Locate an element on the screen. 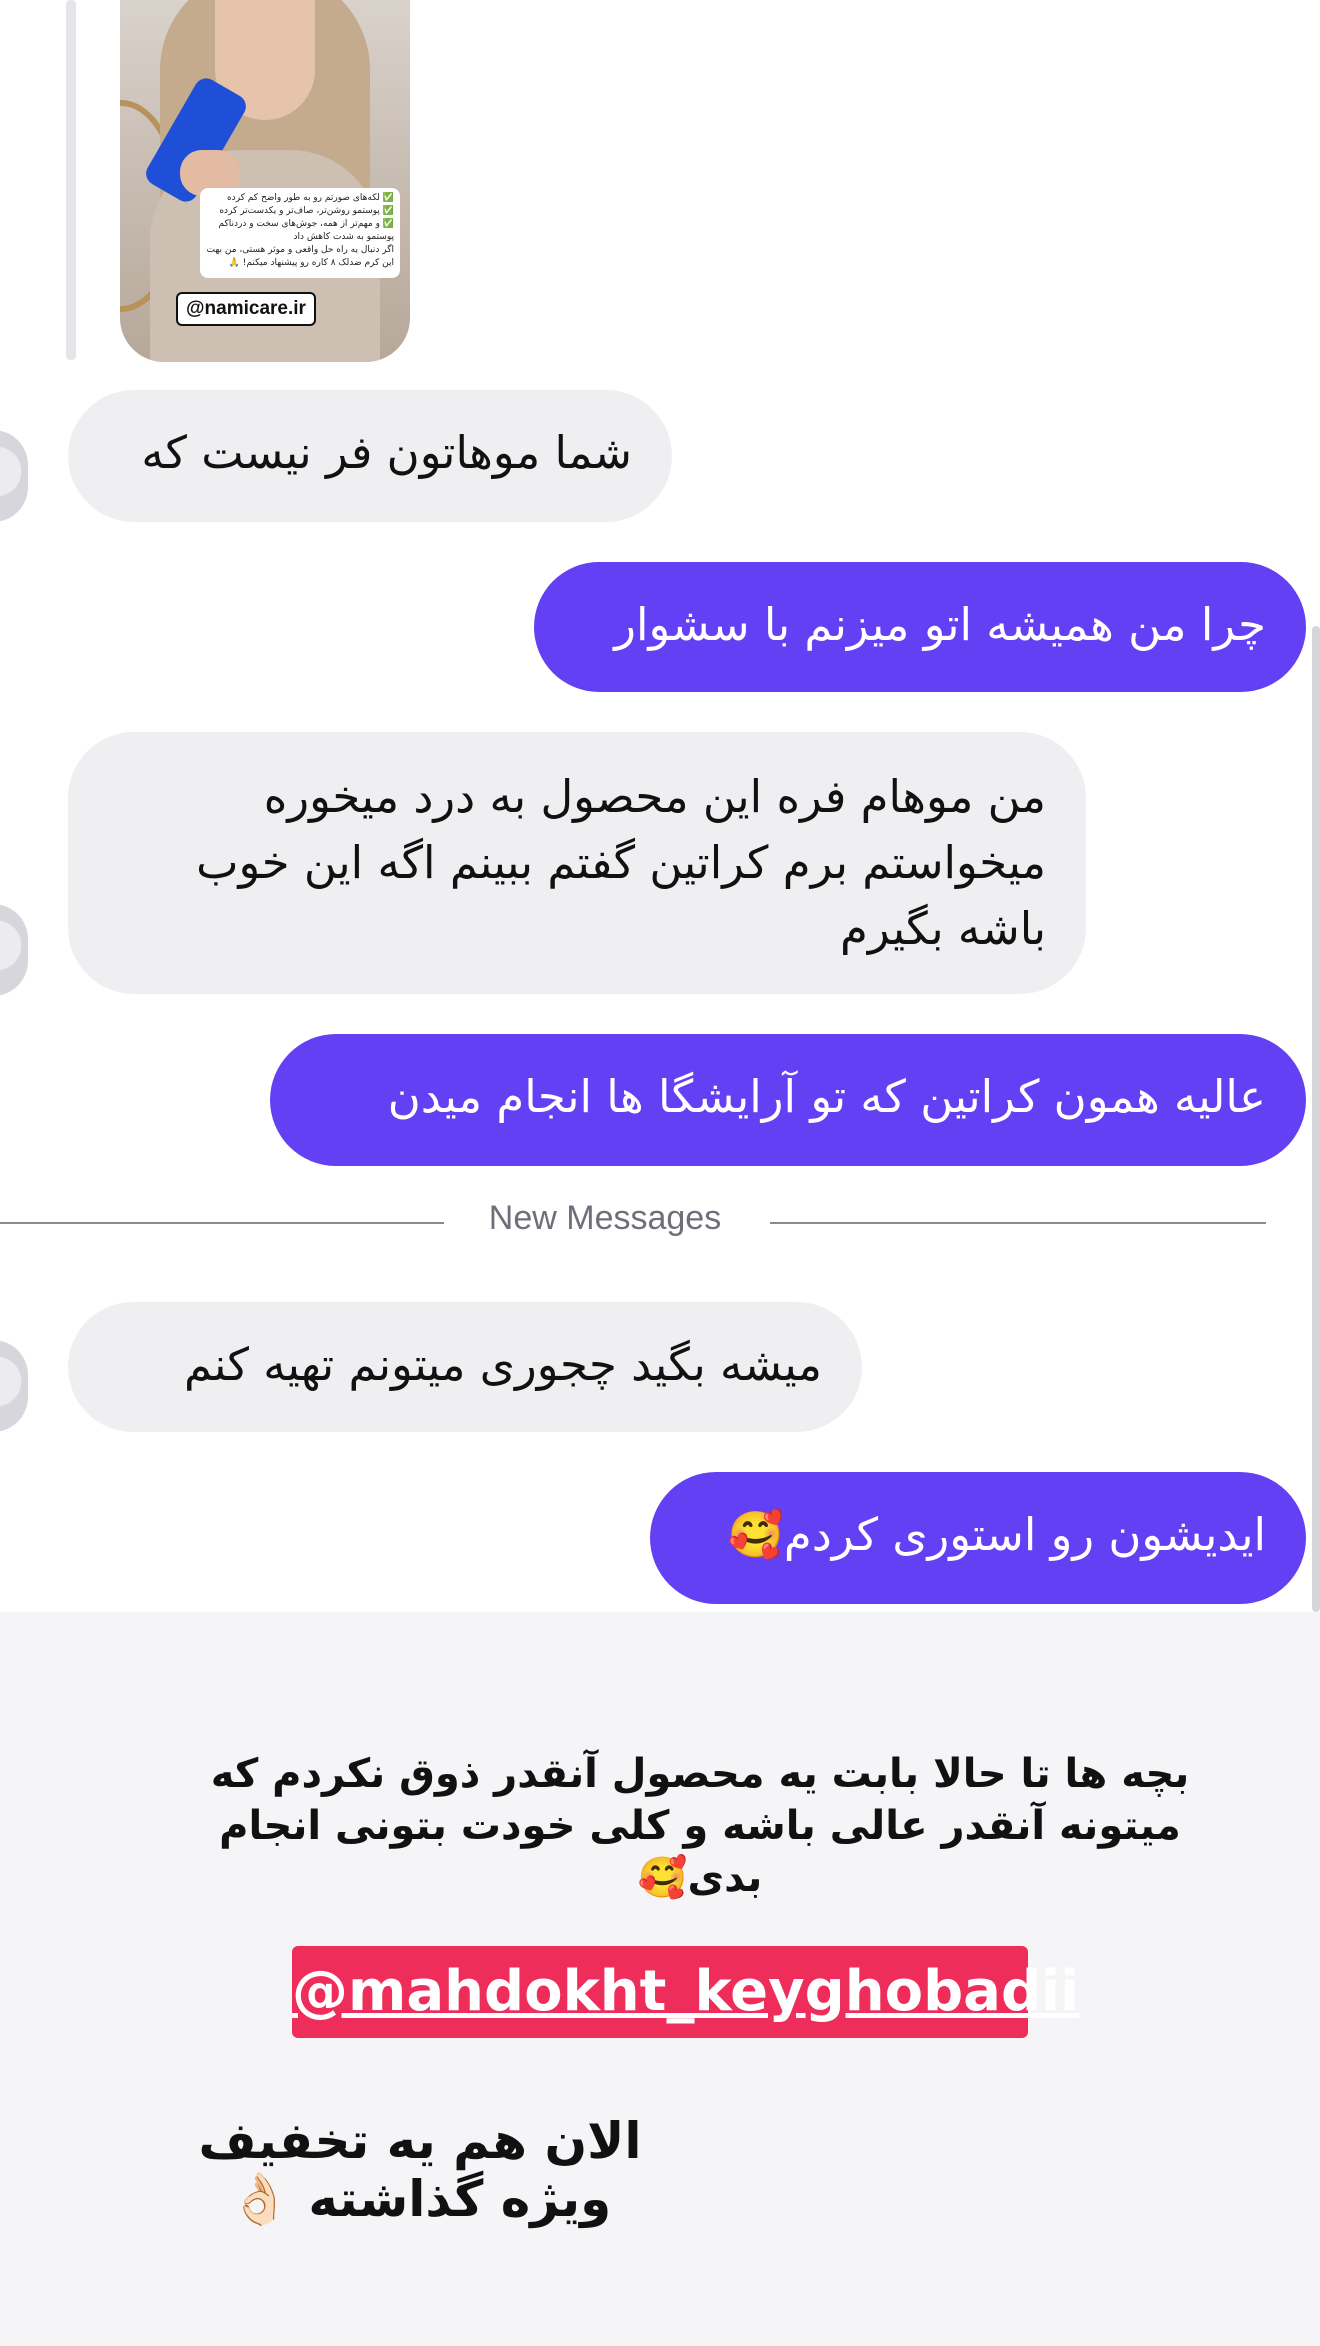 The height and width of the screenshot is (2346, 1320). story-line: ✅ لکه‌های صورتم رو به طور واضح کم کرده is located at coordinates (310, 198).